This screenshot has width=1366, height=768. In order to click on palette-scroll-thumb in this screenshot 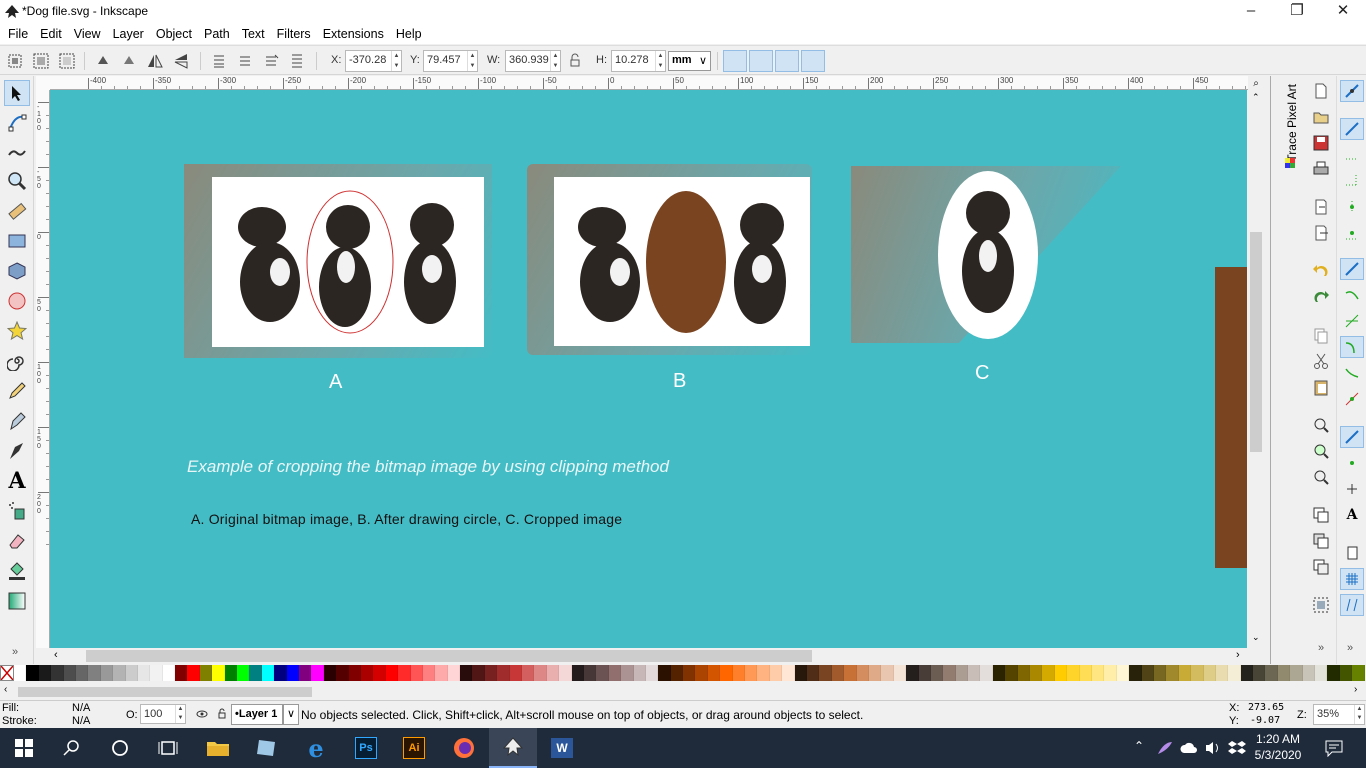, I will do `click(165, 692)`.